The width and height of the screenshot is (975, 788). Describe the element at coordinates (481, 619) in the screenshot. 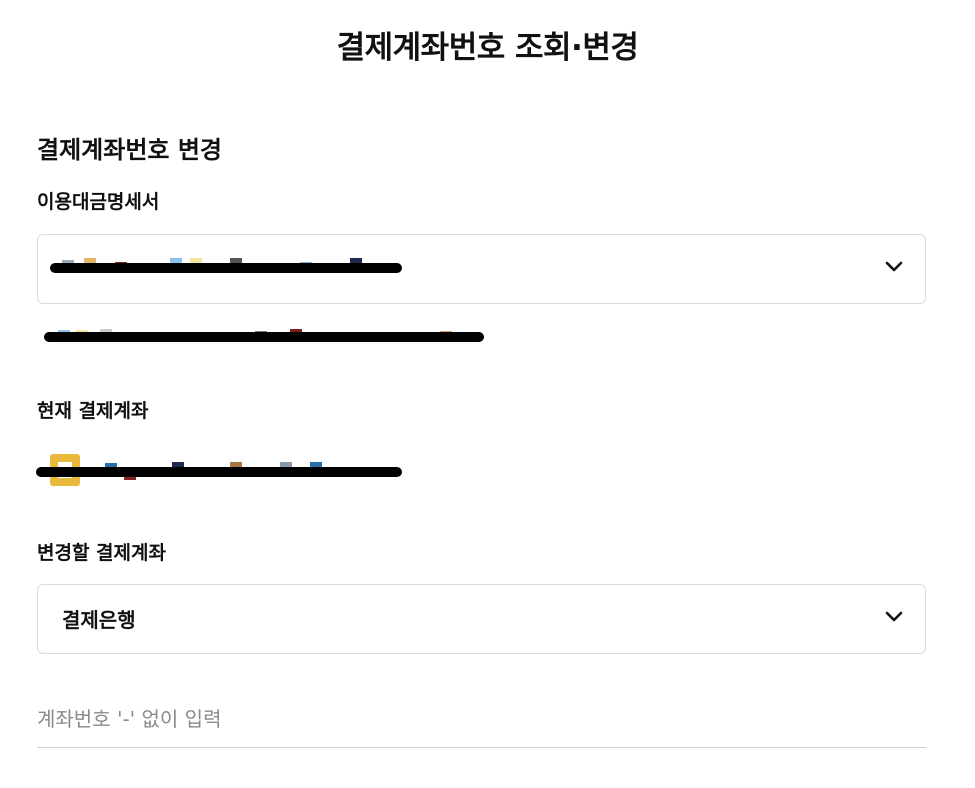

I see `bank-select: 결제은행` at that location.